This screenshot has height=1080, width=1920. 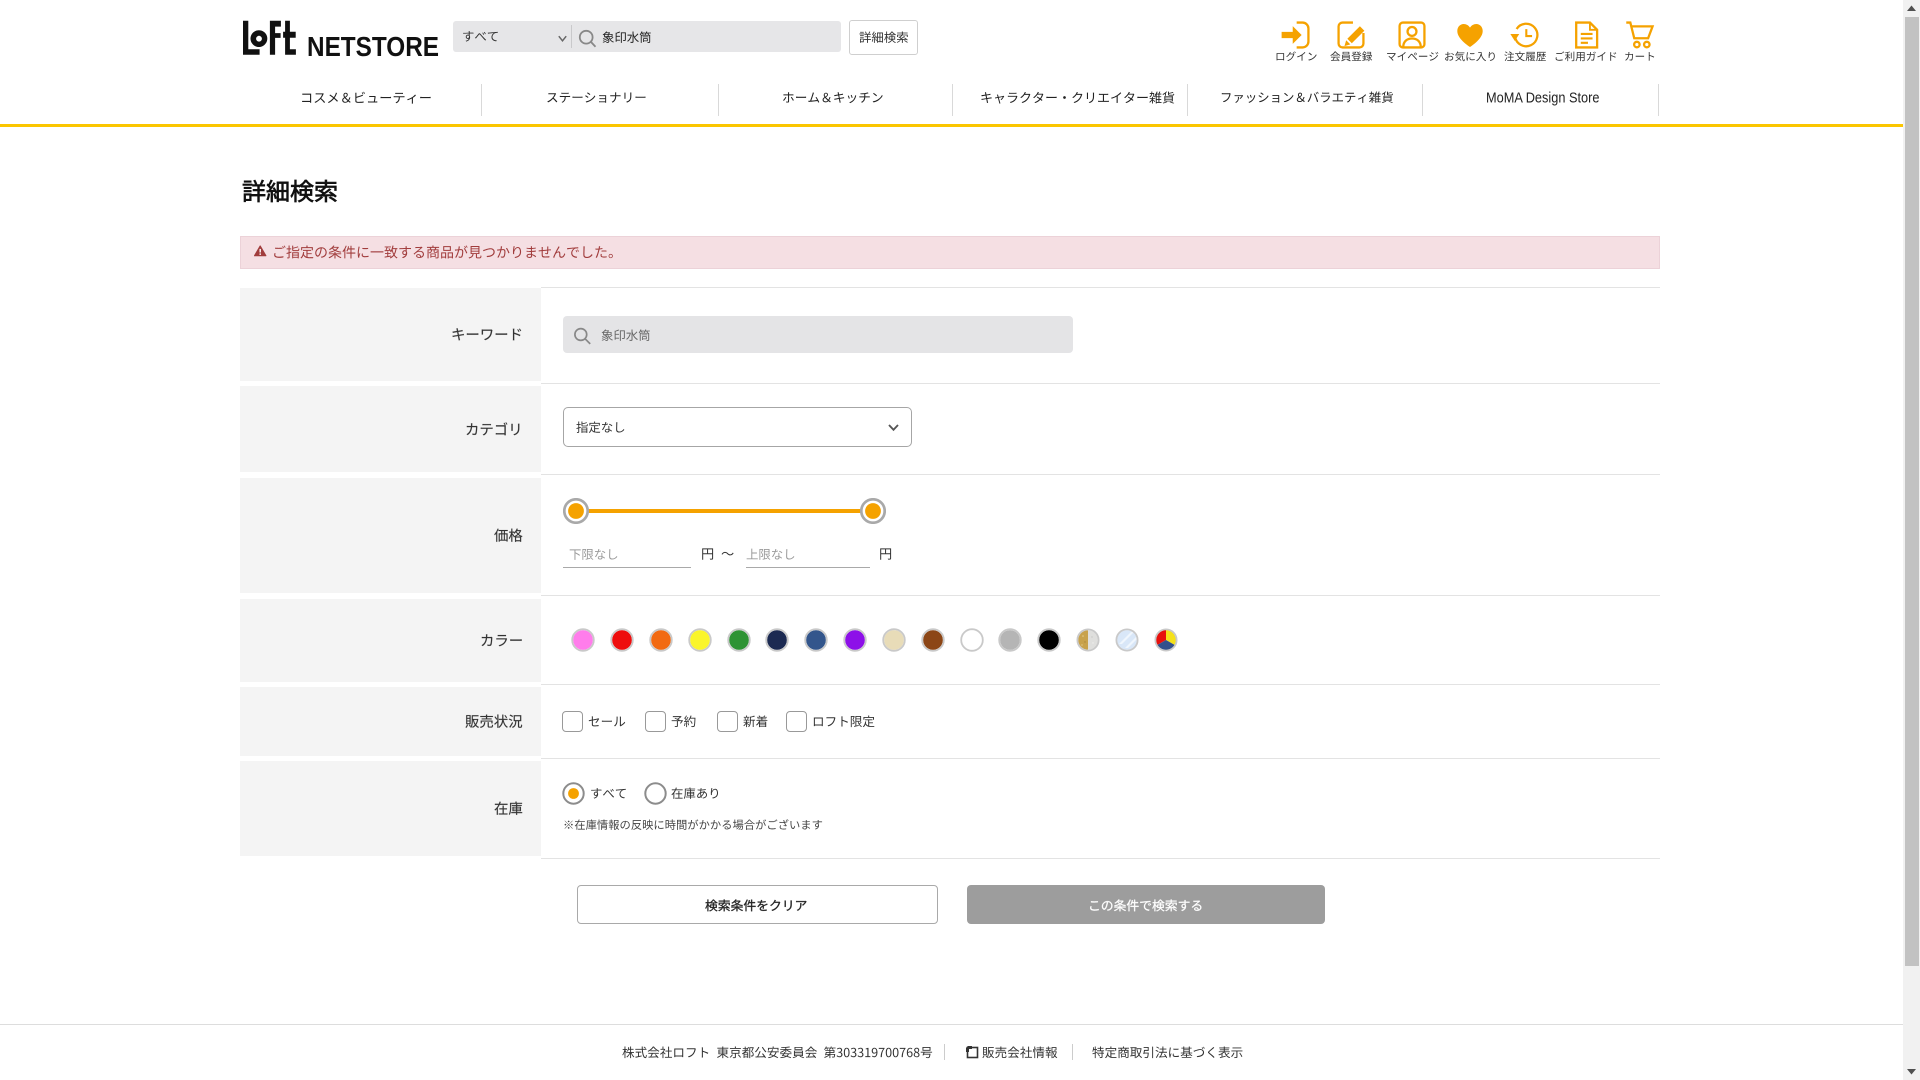 I want to click on svg-text: MoMA Design Store, so click(x=1543, y=99).